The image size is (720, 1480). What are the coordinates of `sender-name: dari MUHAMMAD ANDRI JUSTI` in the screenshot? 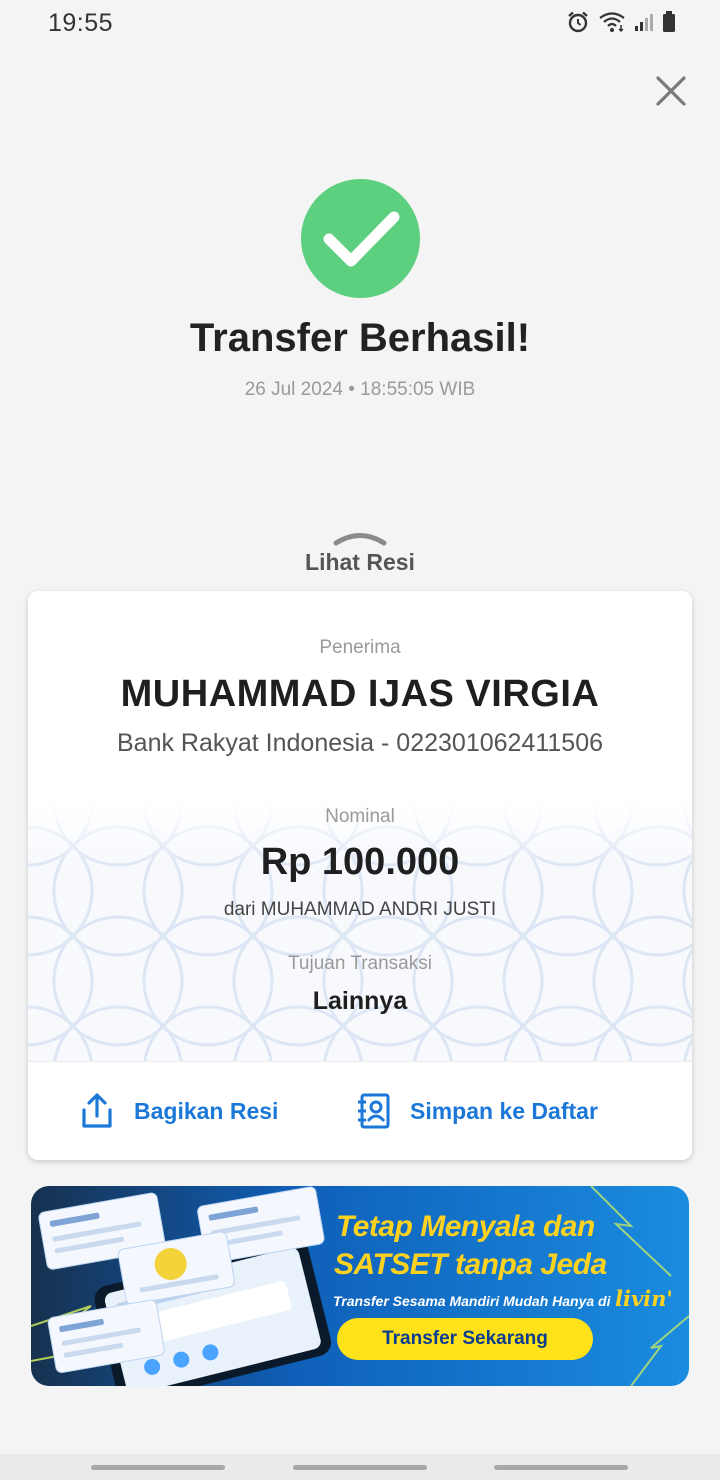 It's located at (360, 909).